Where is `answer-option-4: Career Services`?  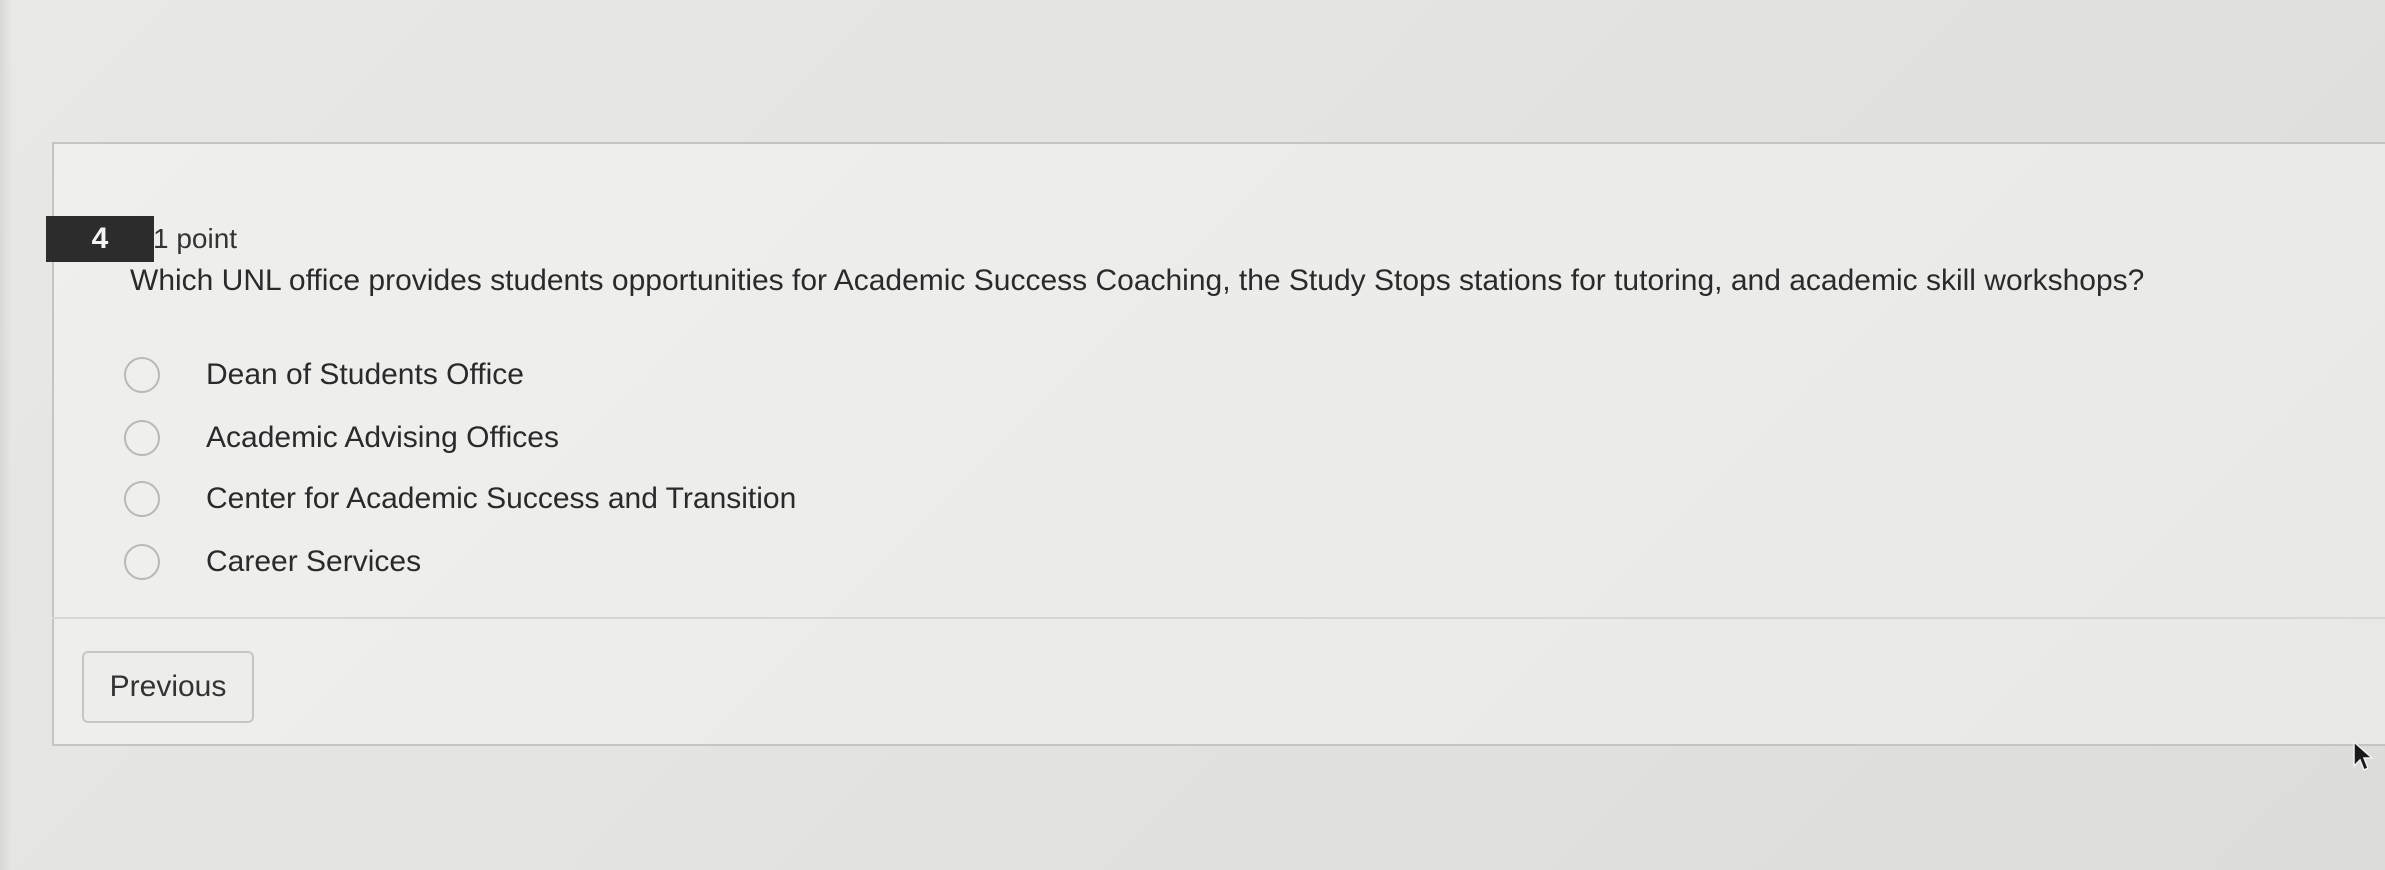 answer-option-4: Career Services is located at coordinates (272, 562).